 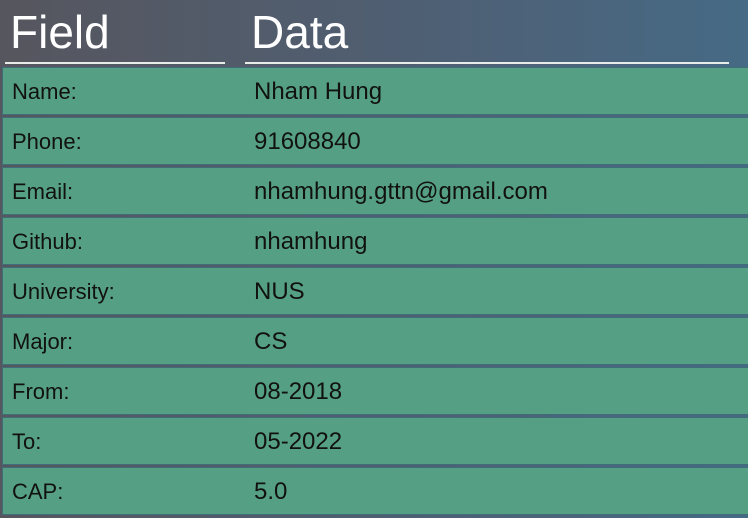 What do you see at coordinates (47, 241) in the screenshot?
I see `row-field-label: Github:` at bounding box center [47, 241].